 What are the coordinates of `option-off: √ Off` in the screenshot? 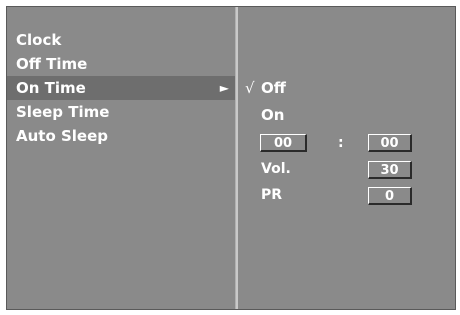 It's located at (265, 88).